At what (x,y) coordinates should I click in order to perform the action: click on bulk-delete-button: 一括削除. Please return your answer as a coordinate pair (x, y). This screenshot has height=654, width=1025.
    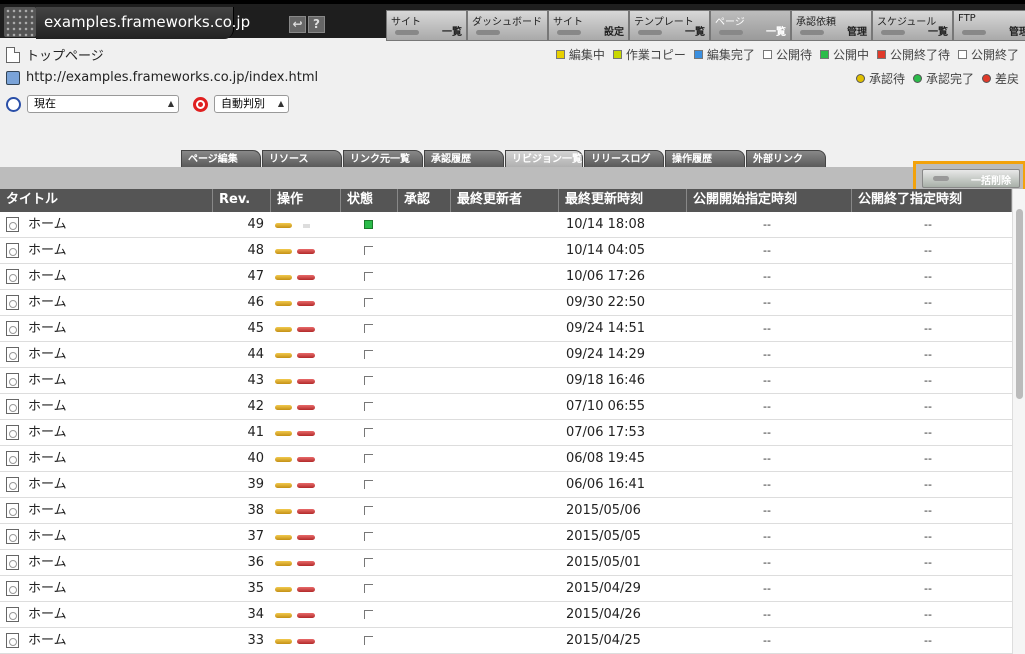
    Looking at the image, I should click on (971, 178).